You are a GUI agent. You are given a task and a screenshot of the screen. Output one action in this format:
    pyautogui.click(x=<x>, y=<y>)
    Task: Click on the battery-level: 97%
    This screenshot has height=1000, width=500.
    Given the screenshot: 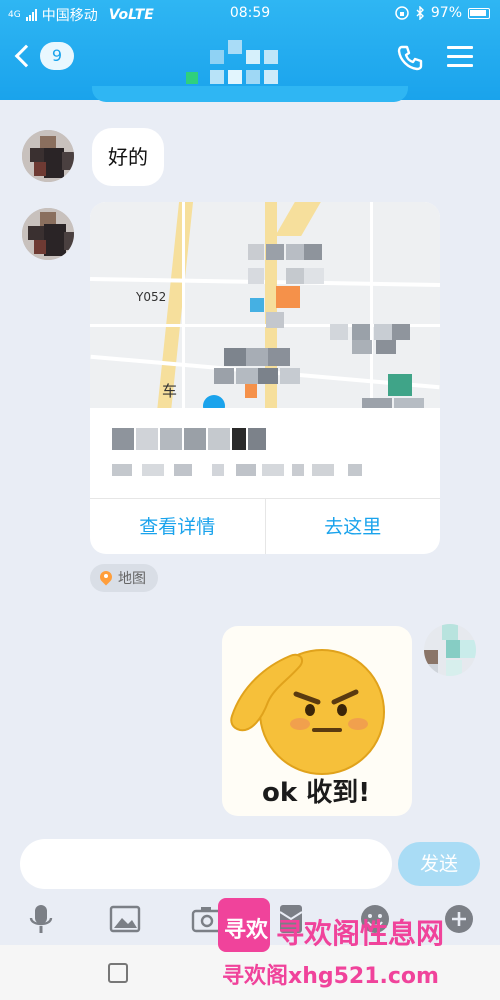 What is the action you would take?
    pyautogui.click(x=446, y=13)
    